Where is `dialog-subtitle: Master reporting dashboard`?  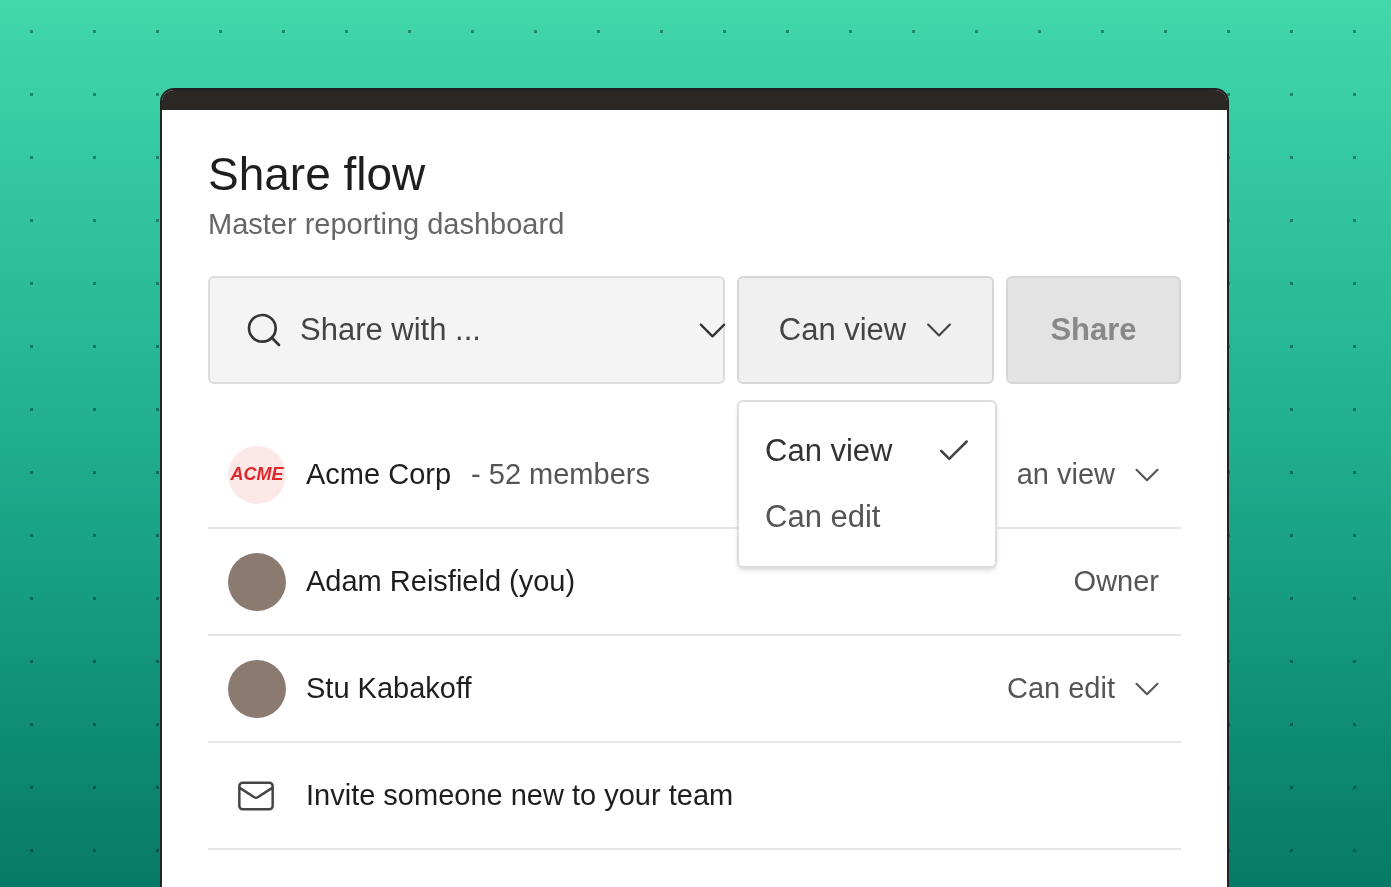 dialog-subtitle: Master reporting dashboard is located at coordinates (387, 224).